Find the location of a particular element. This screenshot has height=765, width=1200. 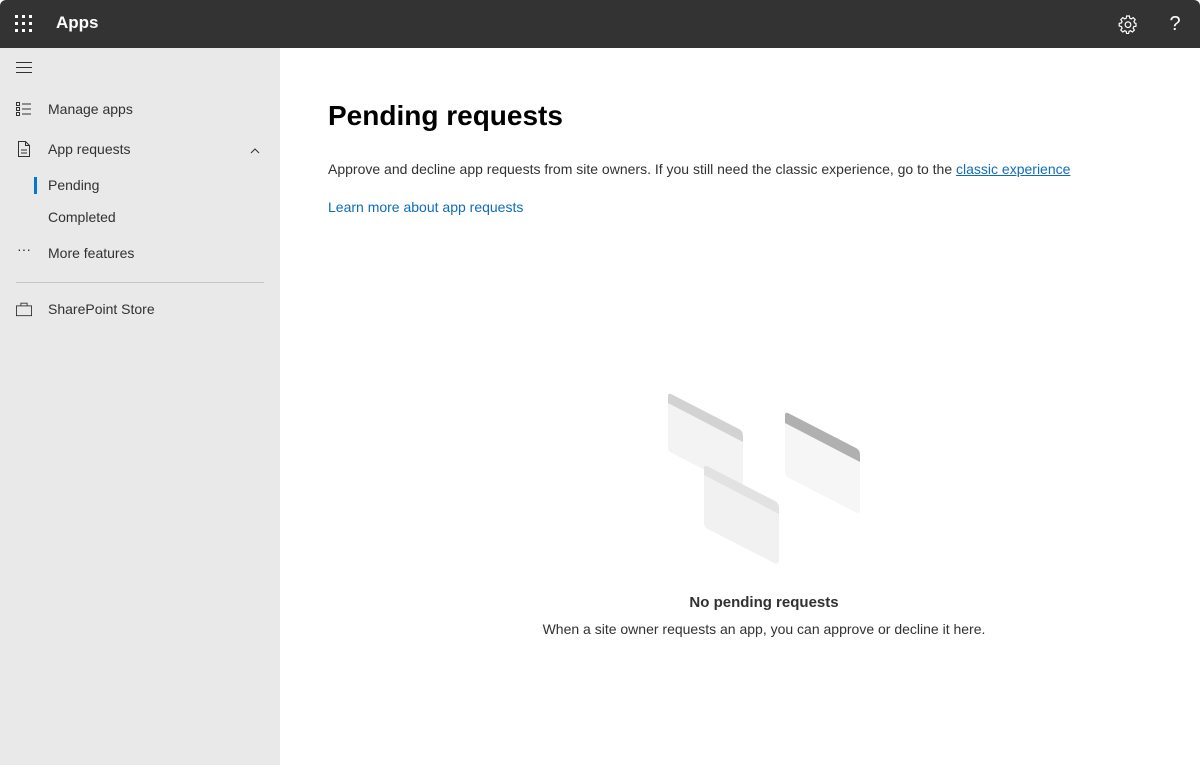

sidebar-item-label: Manage apps is located at coordinates (90, 109).